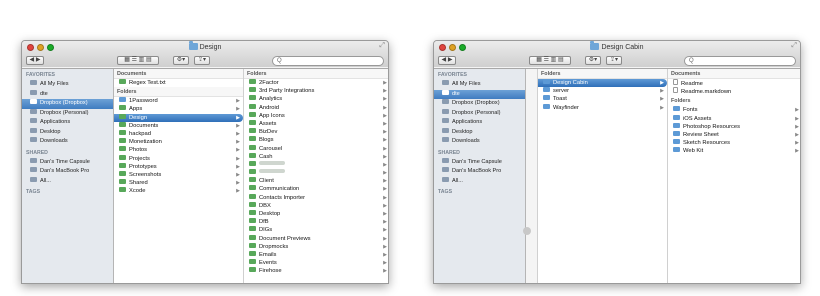 The image size is (820, 296). What do you see at coordinates (527, 231) in the screenshot?
I see `column-resize-handle` at bounding box center [527, 231].